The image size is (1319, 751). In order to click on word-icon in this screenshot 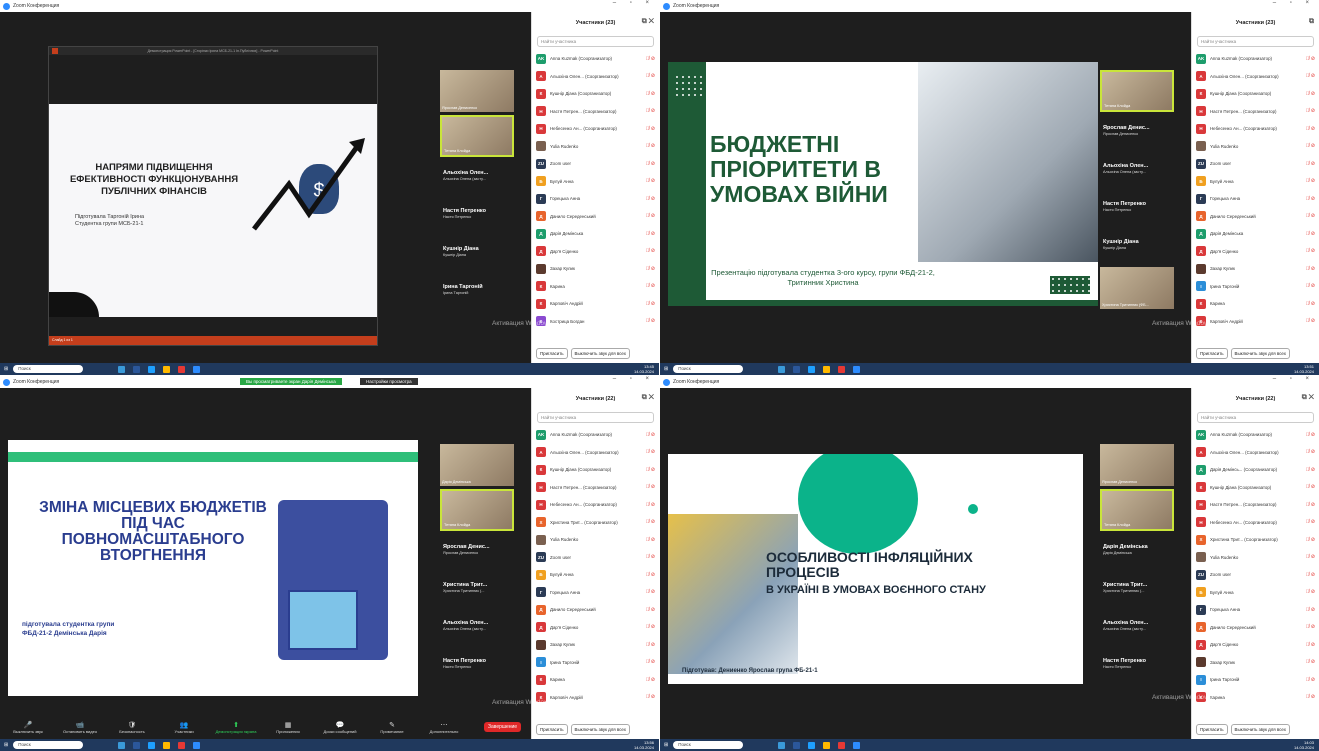, I will do `click(797, 745)`.